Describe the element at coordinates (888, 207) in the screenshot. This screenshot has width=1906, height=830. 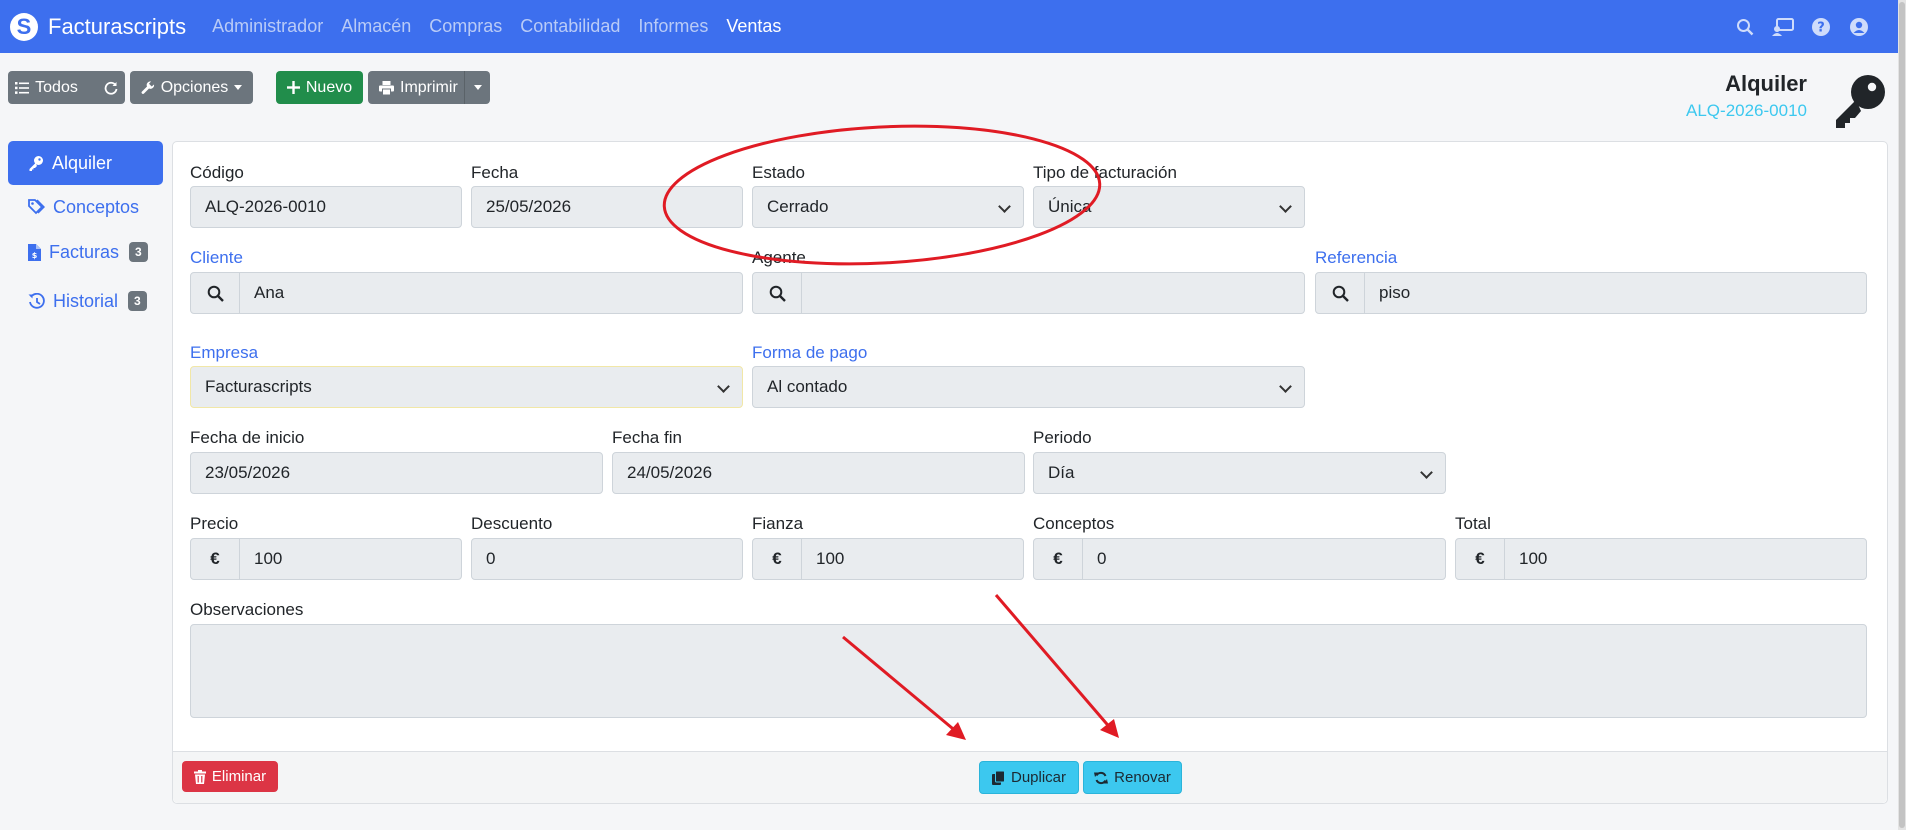
I see `estado-select: Cerrado` at that location.